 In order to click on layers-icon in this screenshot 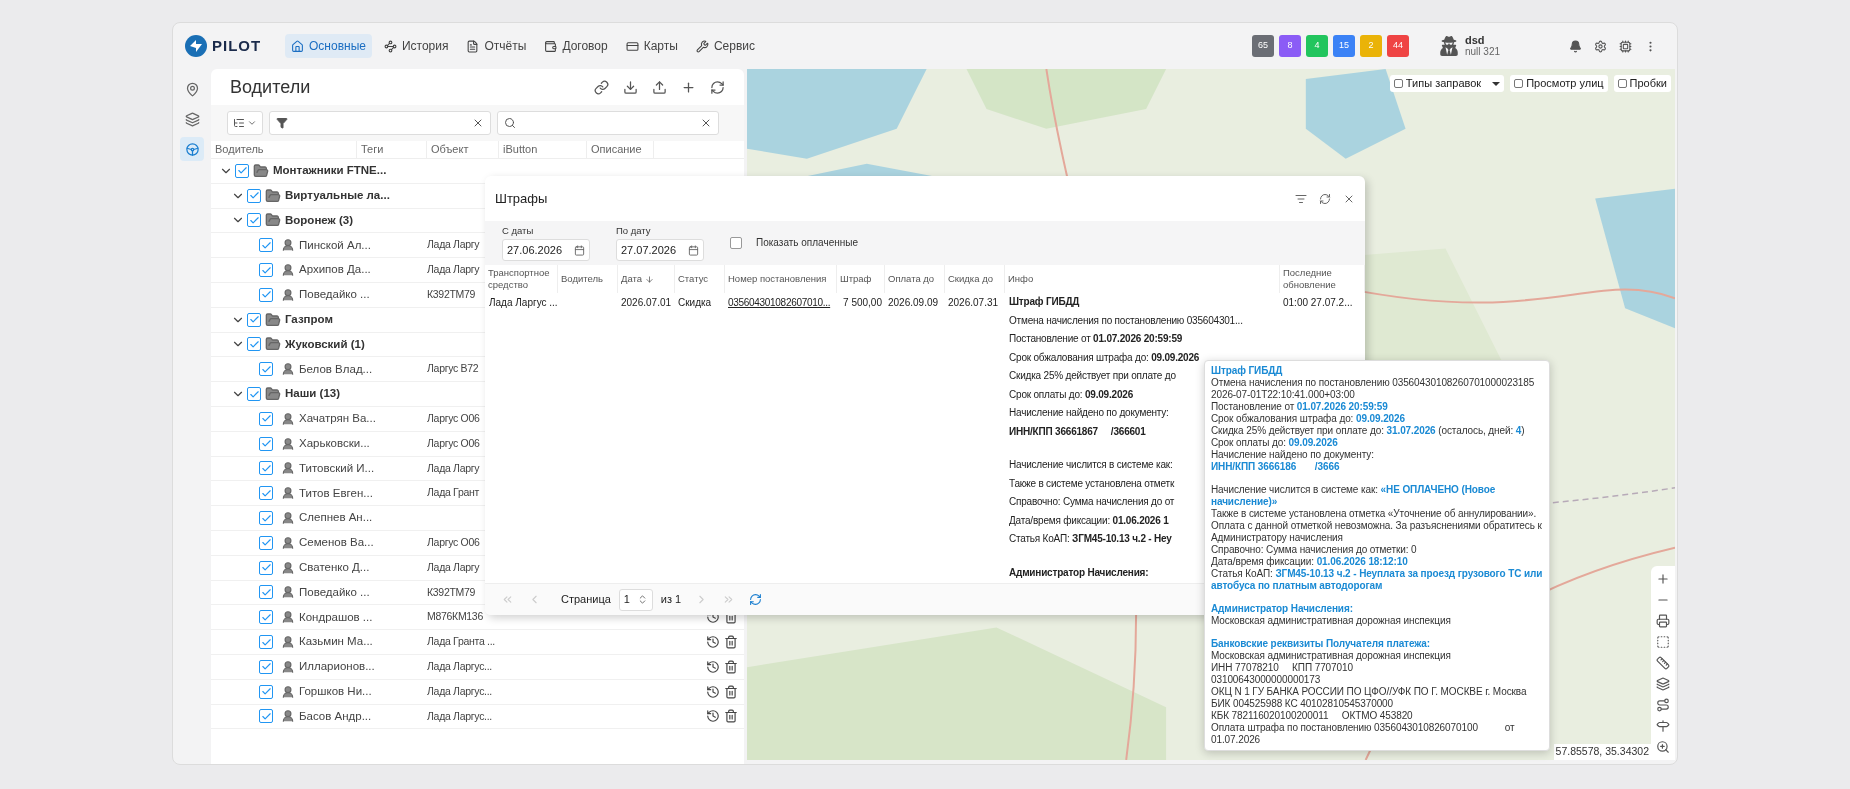, I will do `click(1663, 684)`.